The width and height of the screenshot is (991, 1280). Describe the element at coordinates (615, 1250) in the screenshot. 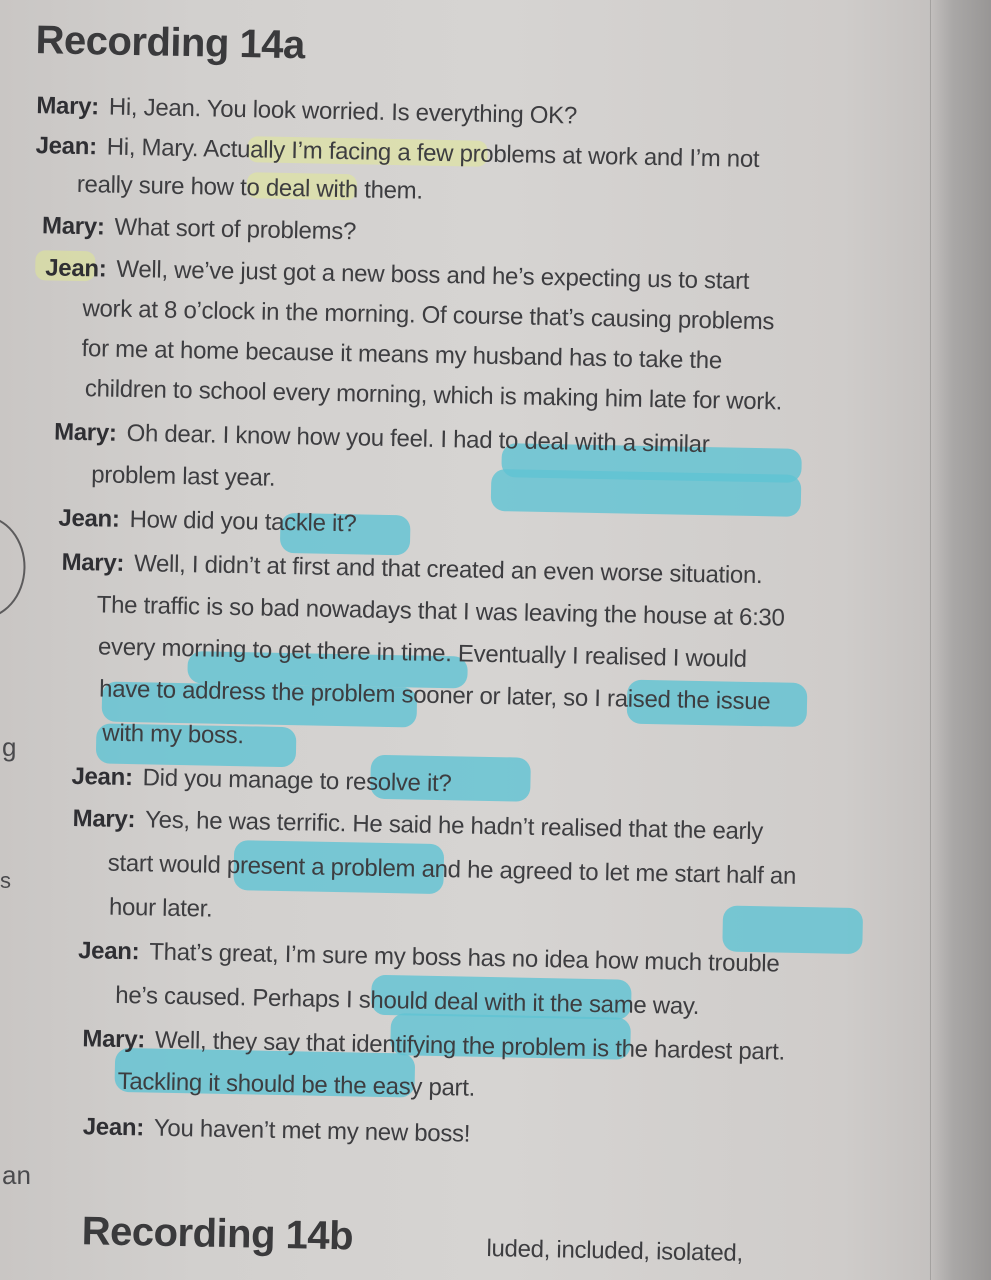

I see `word-list-fragment: luded, included, isolated,` at that location.